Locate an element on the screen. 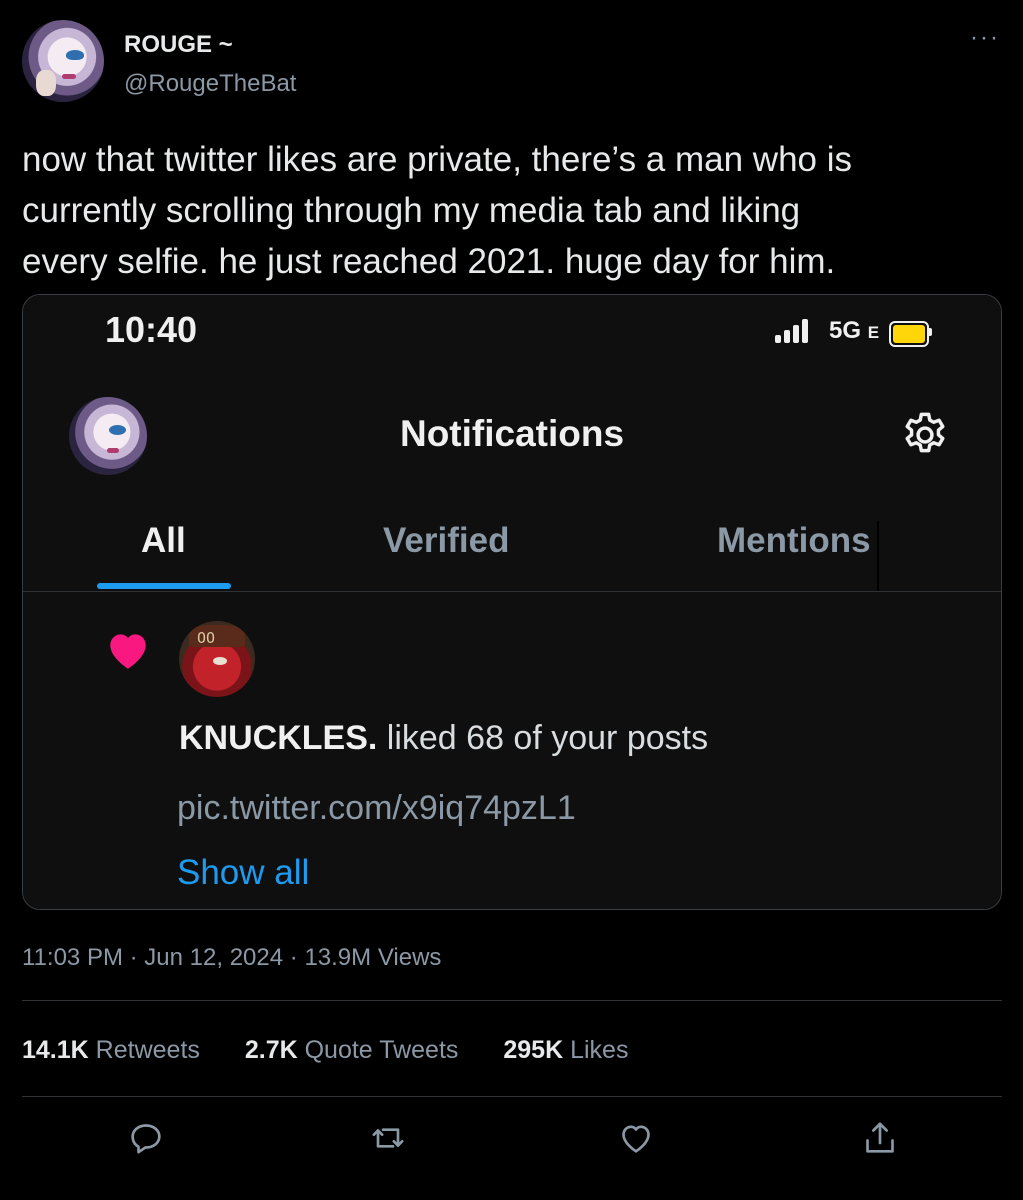 This screenshot has height=1200, width=1023. like-icon is located at coordinates (636, 1138).